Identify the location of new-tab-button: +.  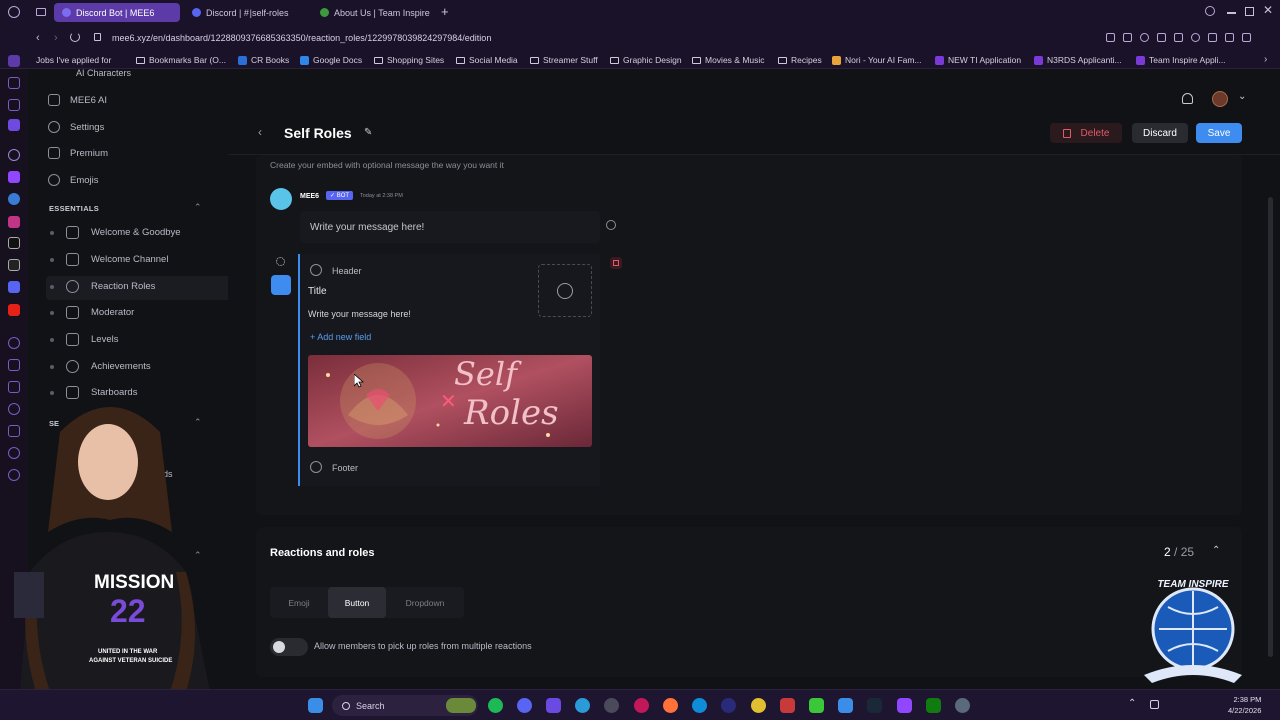
(445, 11).